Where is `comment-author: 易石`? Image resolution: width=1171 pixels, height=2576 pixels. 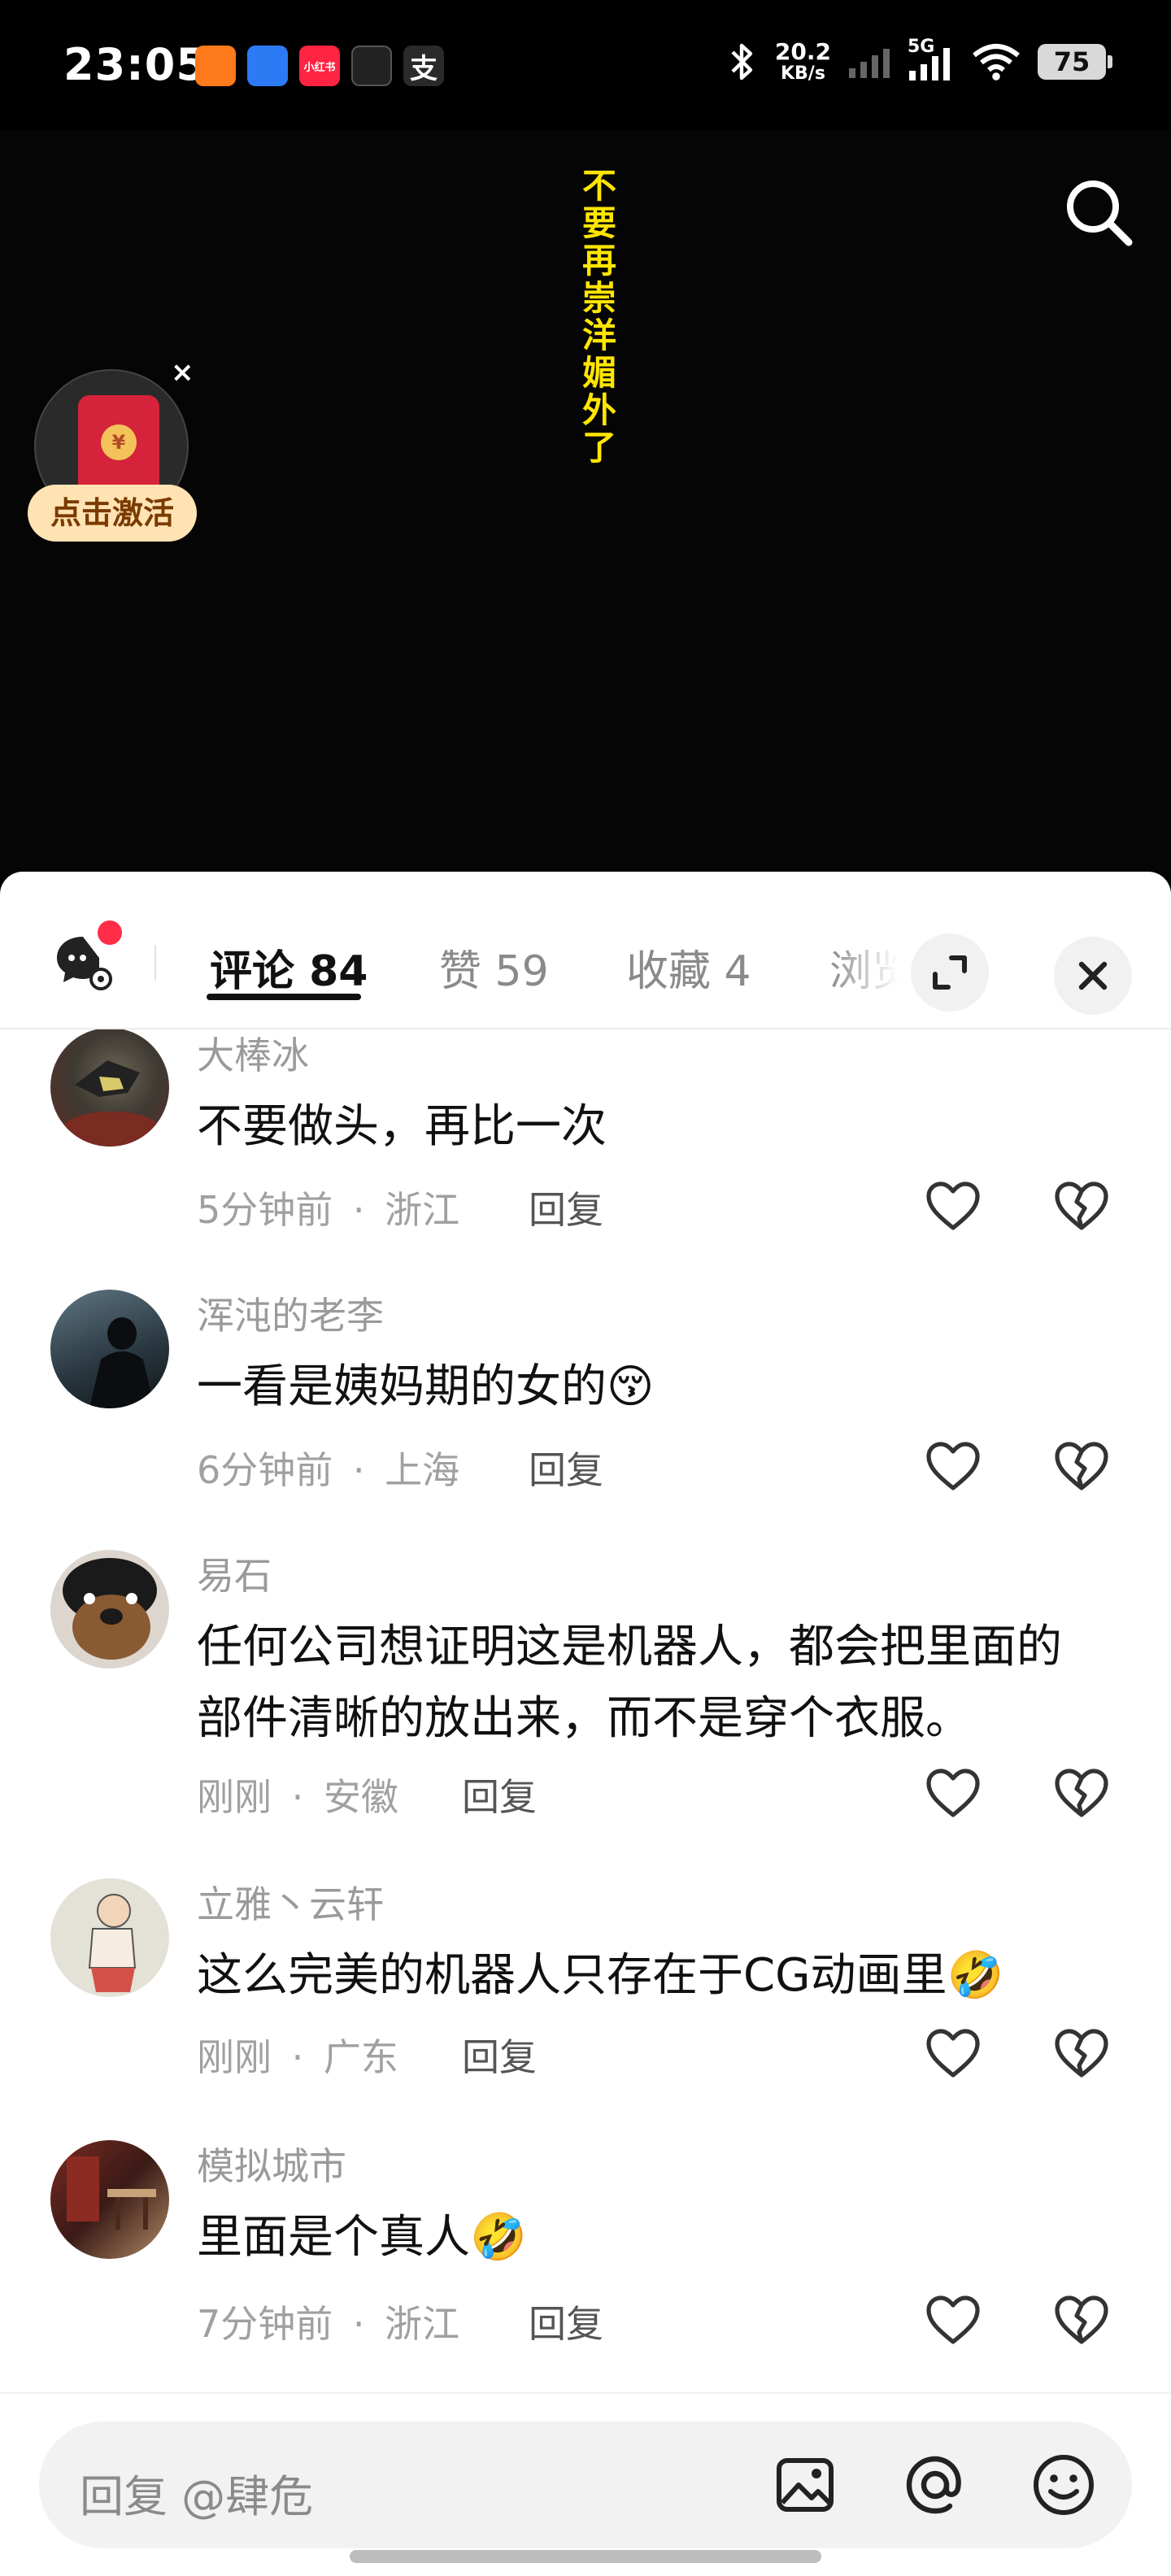 comment-author: 易石 is located at coordinates (235, 1574).